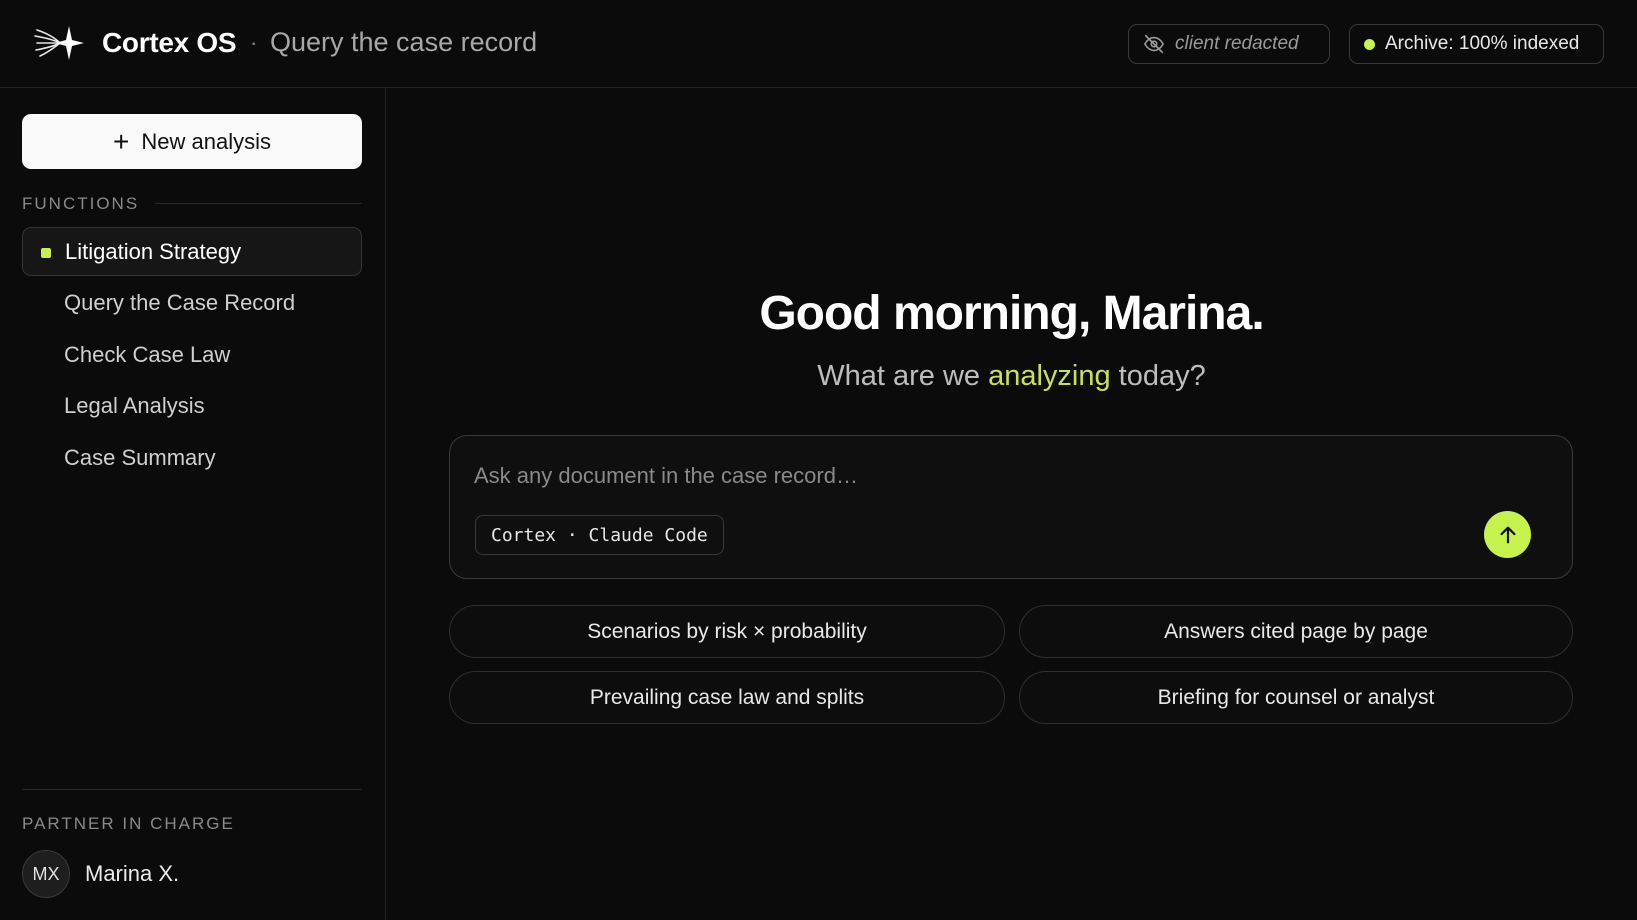 The image size is (1637, 920). I want to click on sidebar-item-label: Case Summary, so click(140, 457).